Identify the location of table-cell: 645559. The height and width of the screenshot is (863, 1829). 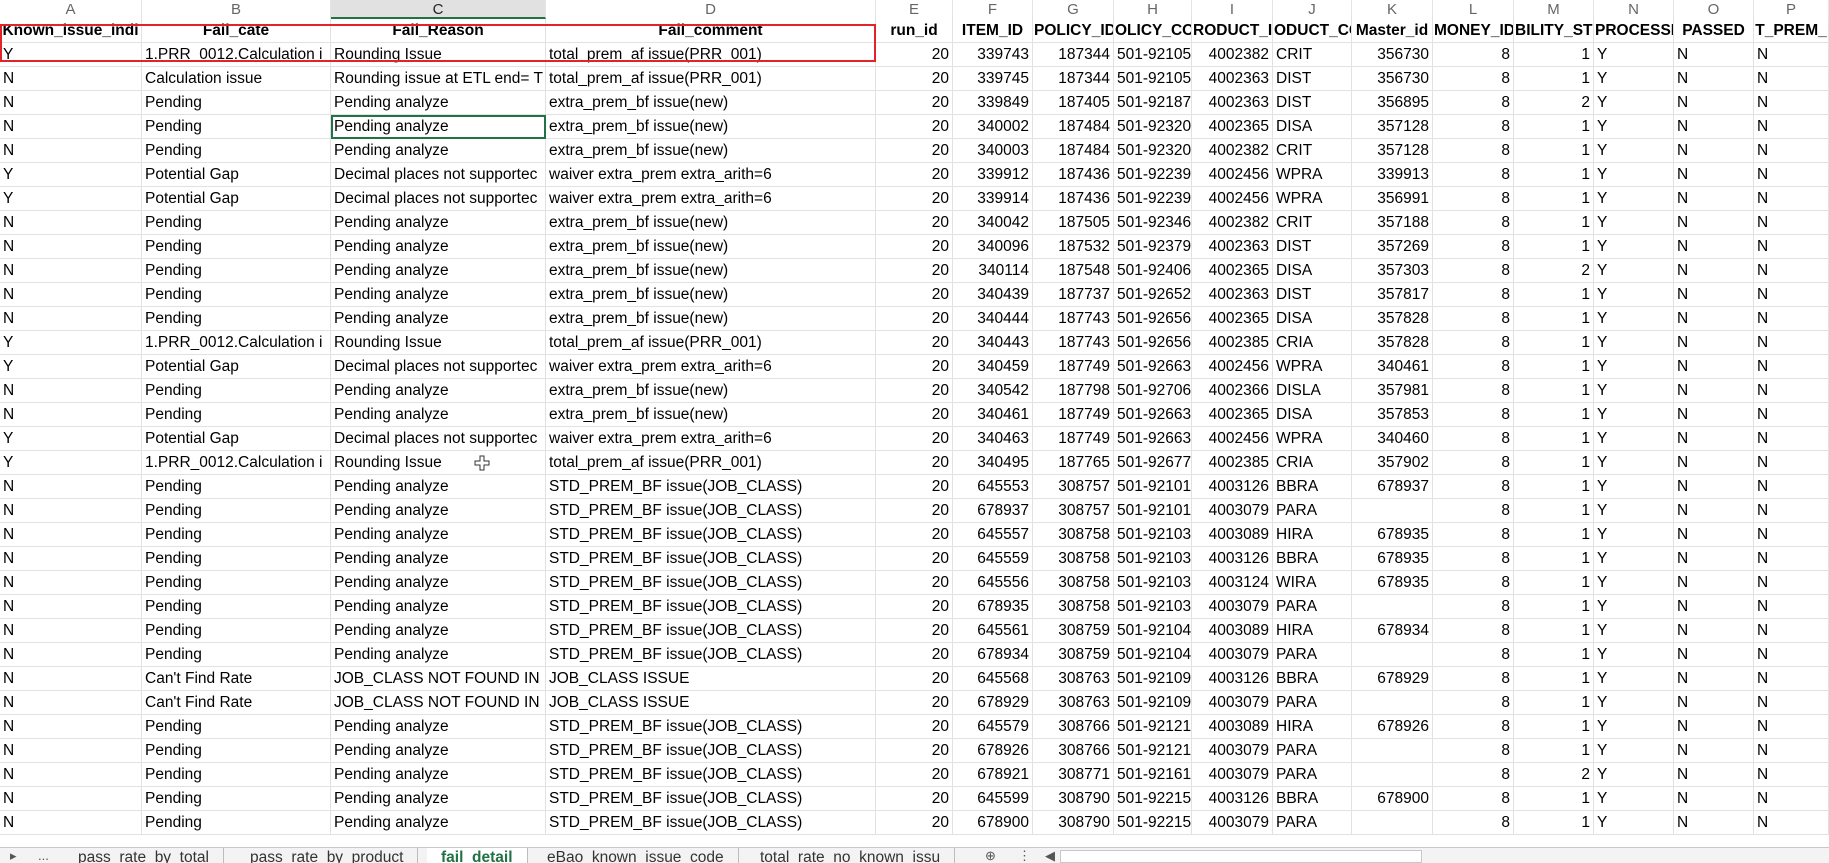
(993, 559).